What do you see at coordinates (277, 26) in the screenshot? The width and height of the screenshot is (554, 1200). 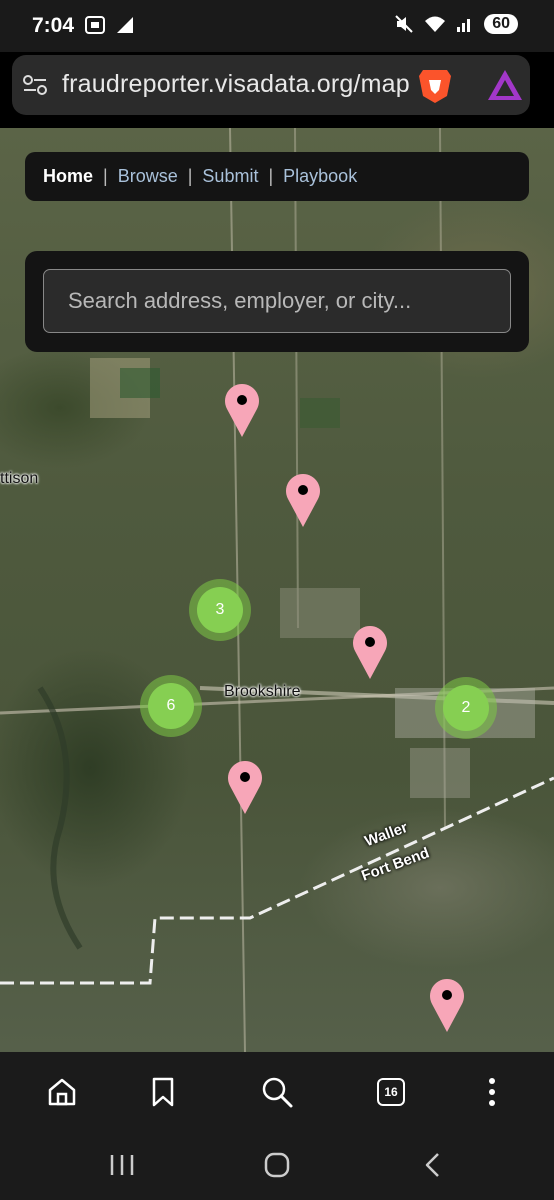 I see `status-bar: 7:04 60` at bounding box center [277, 26].